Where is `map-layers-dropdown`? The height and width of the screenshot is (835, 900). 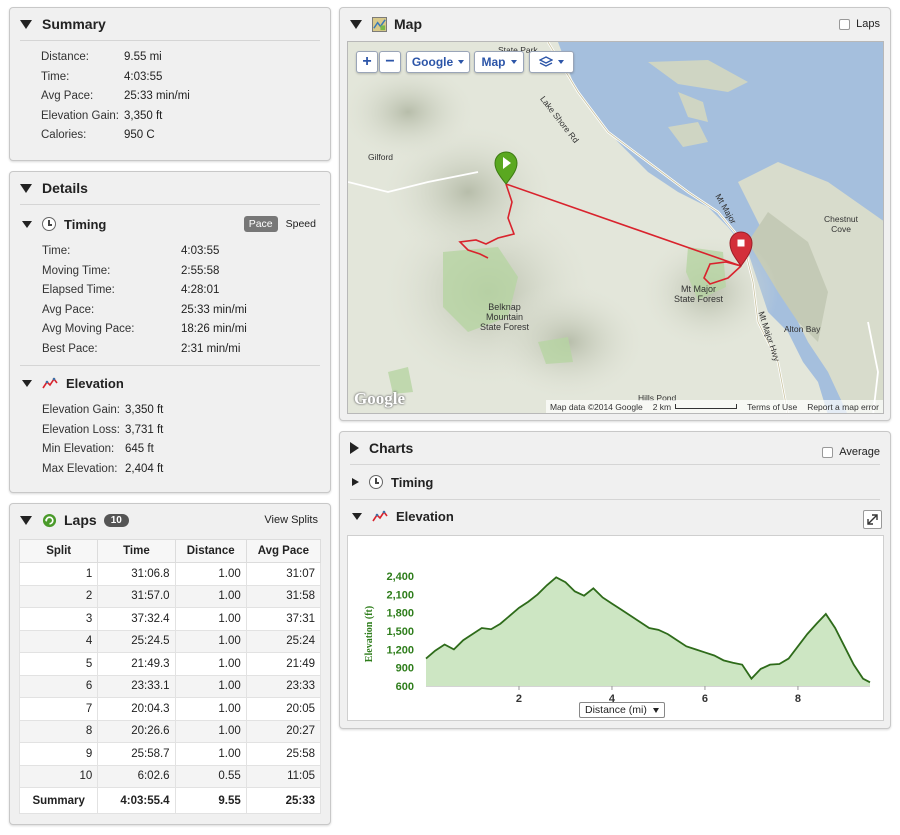
map-layers-dropdown is located at coordinates (551, 62).